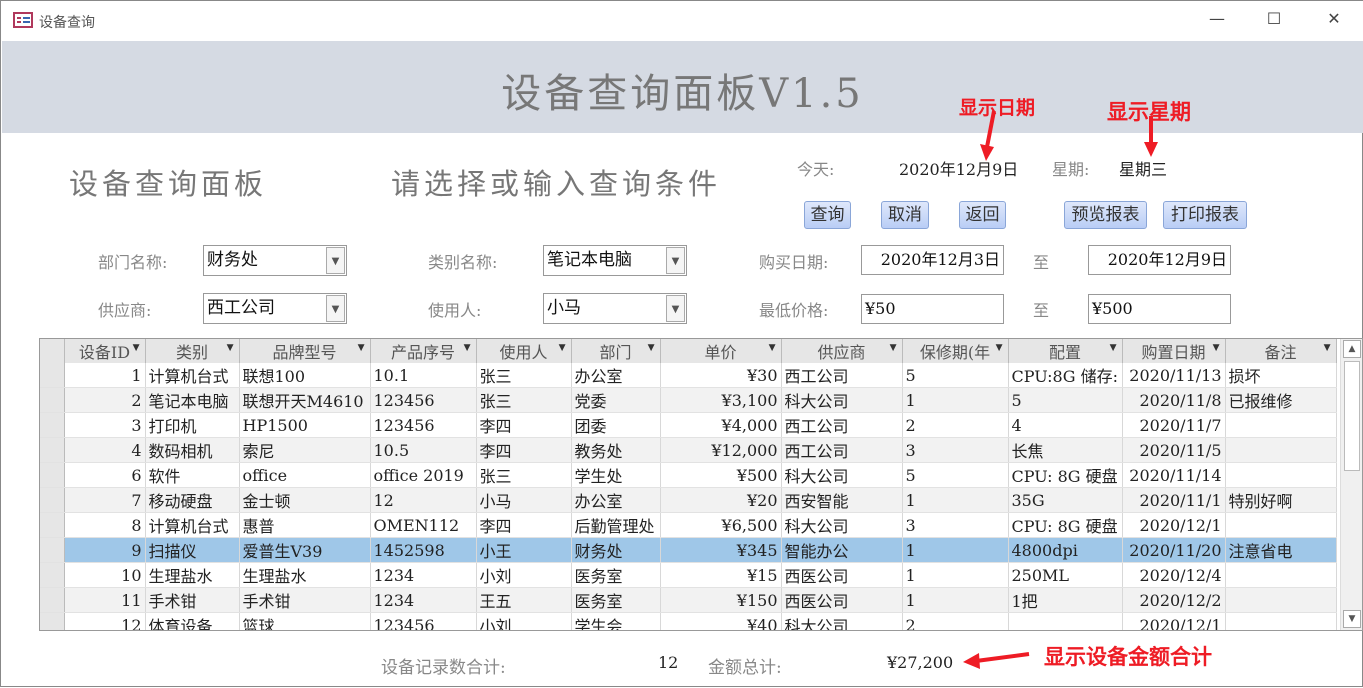 The width and height of the screenshot is (1363, 688). Describe the element at coordinates (524, 351) in the screenshot. I see `column-header: 使用人 ▼` at that location.